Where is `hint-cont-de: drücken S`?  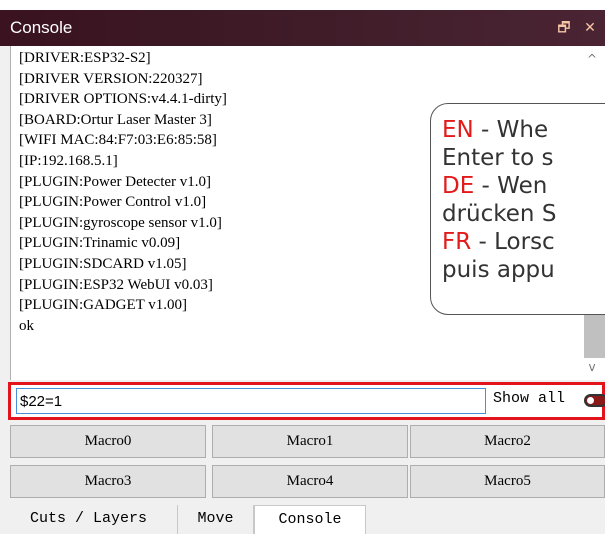 hint-cont-de: drücken S is located at coordinates (499, 214).